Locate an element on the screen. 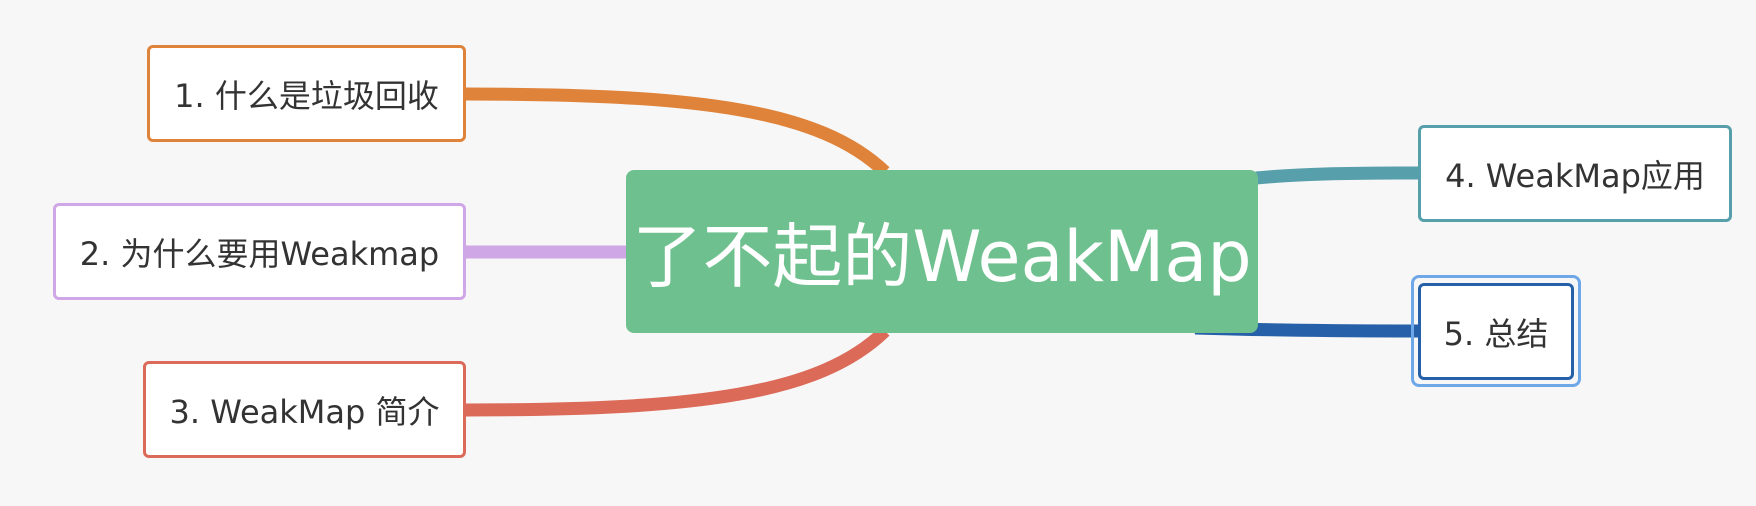 This screenshot has height=506, width=1756. topic-intro: 3. WeakMap 简介 is located at coordinates (304, 409).